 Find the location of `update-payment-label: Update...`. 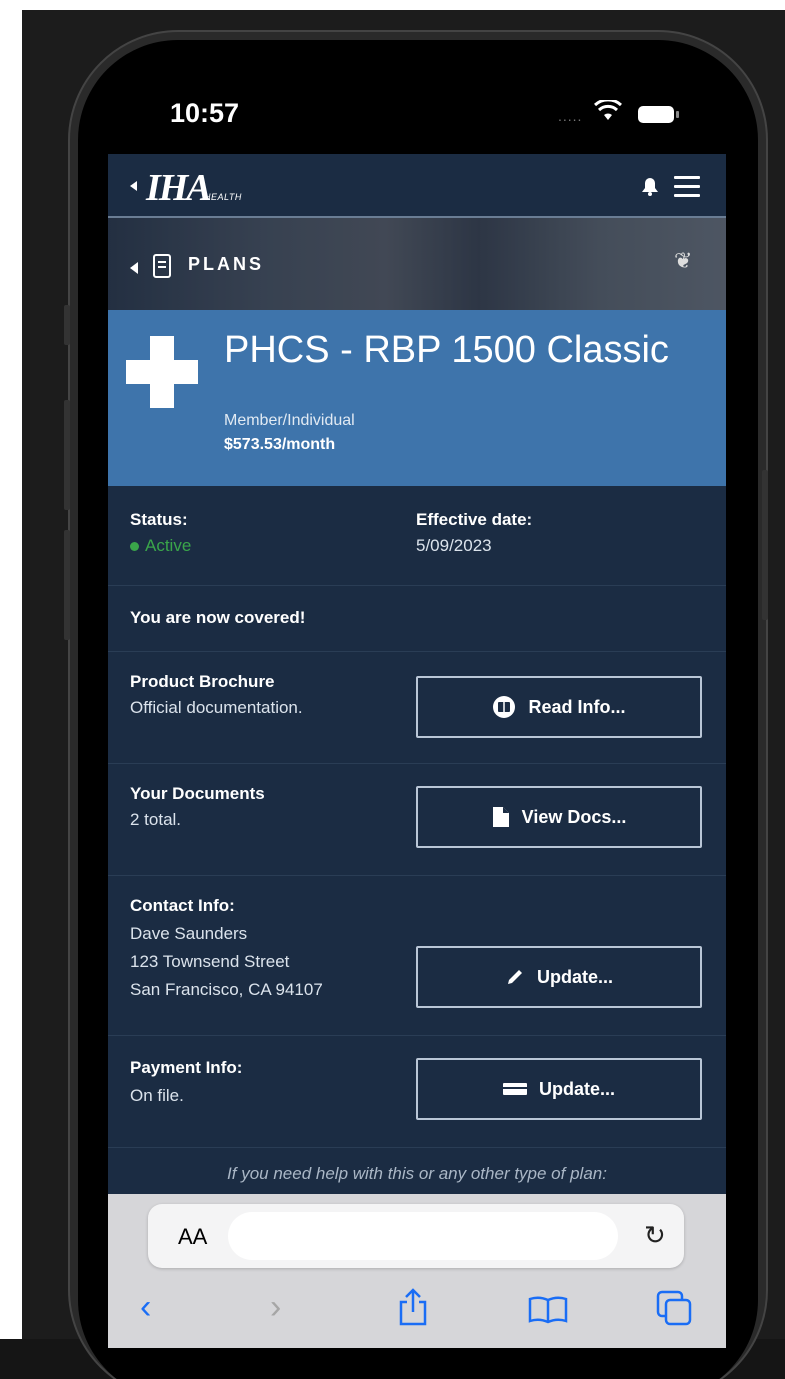

update-payment-label: Update... is located at coordinates (576, 1088).